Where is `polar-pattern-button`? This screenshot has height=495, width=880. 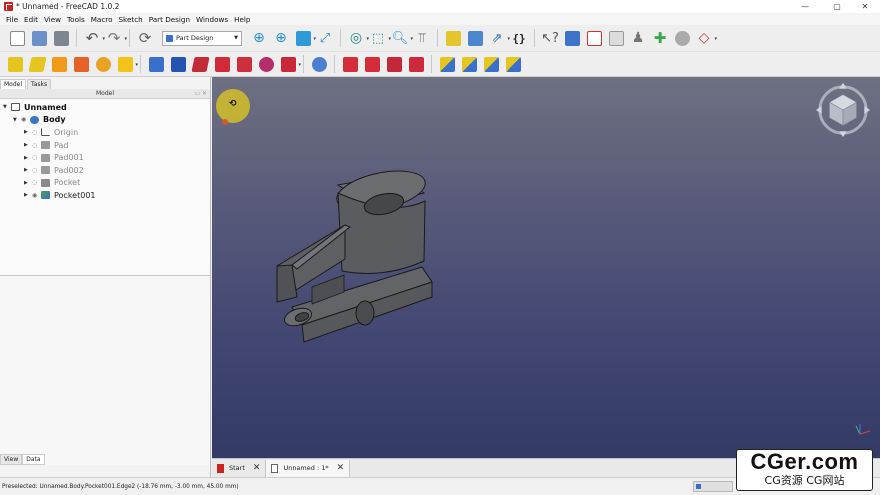
polar-pattern-button is located at coordinates (491, 64).